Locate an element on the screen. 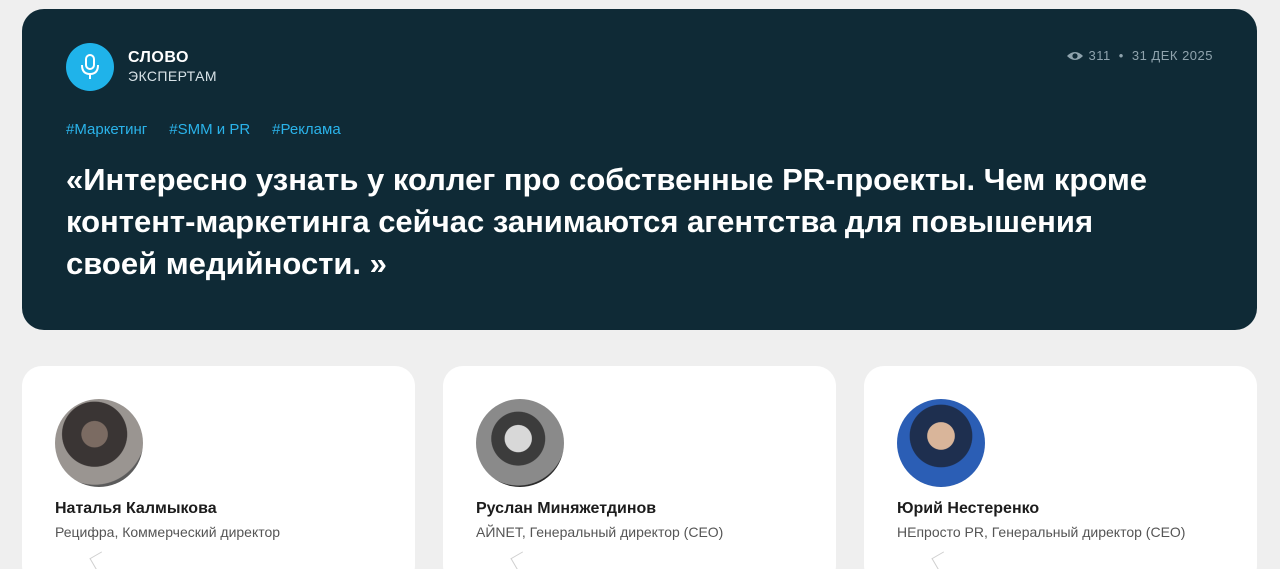  tag-advertising: #Реклама is located at coordinates (306, 129).